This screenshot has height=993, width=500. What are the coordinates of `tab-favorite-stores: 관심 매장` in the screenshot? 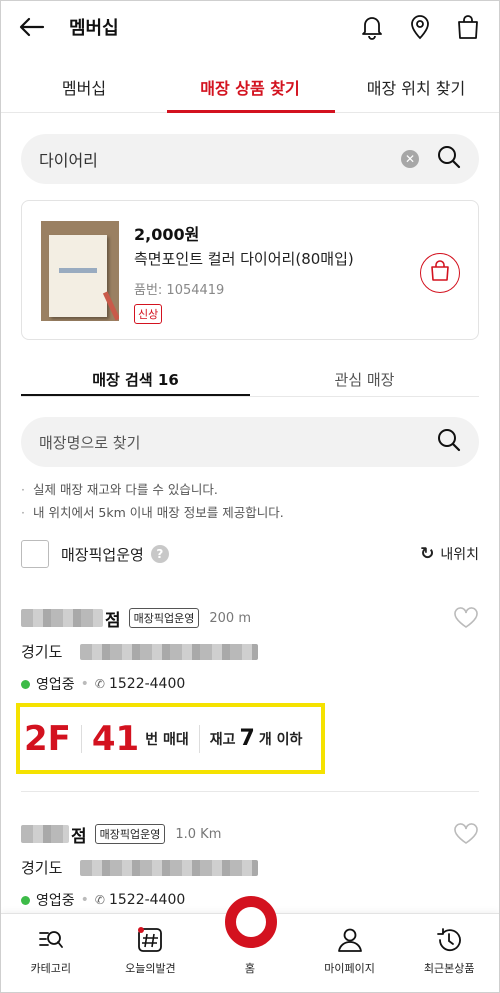 It's located at (364, 378).